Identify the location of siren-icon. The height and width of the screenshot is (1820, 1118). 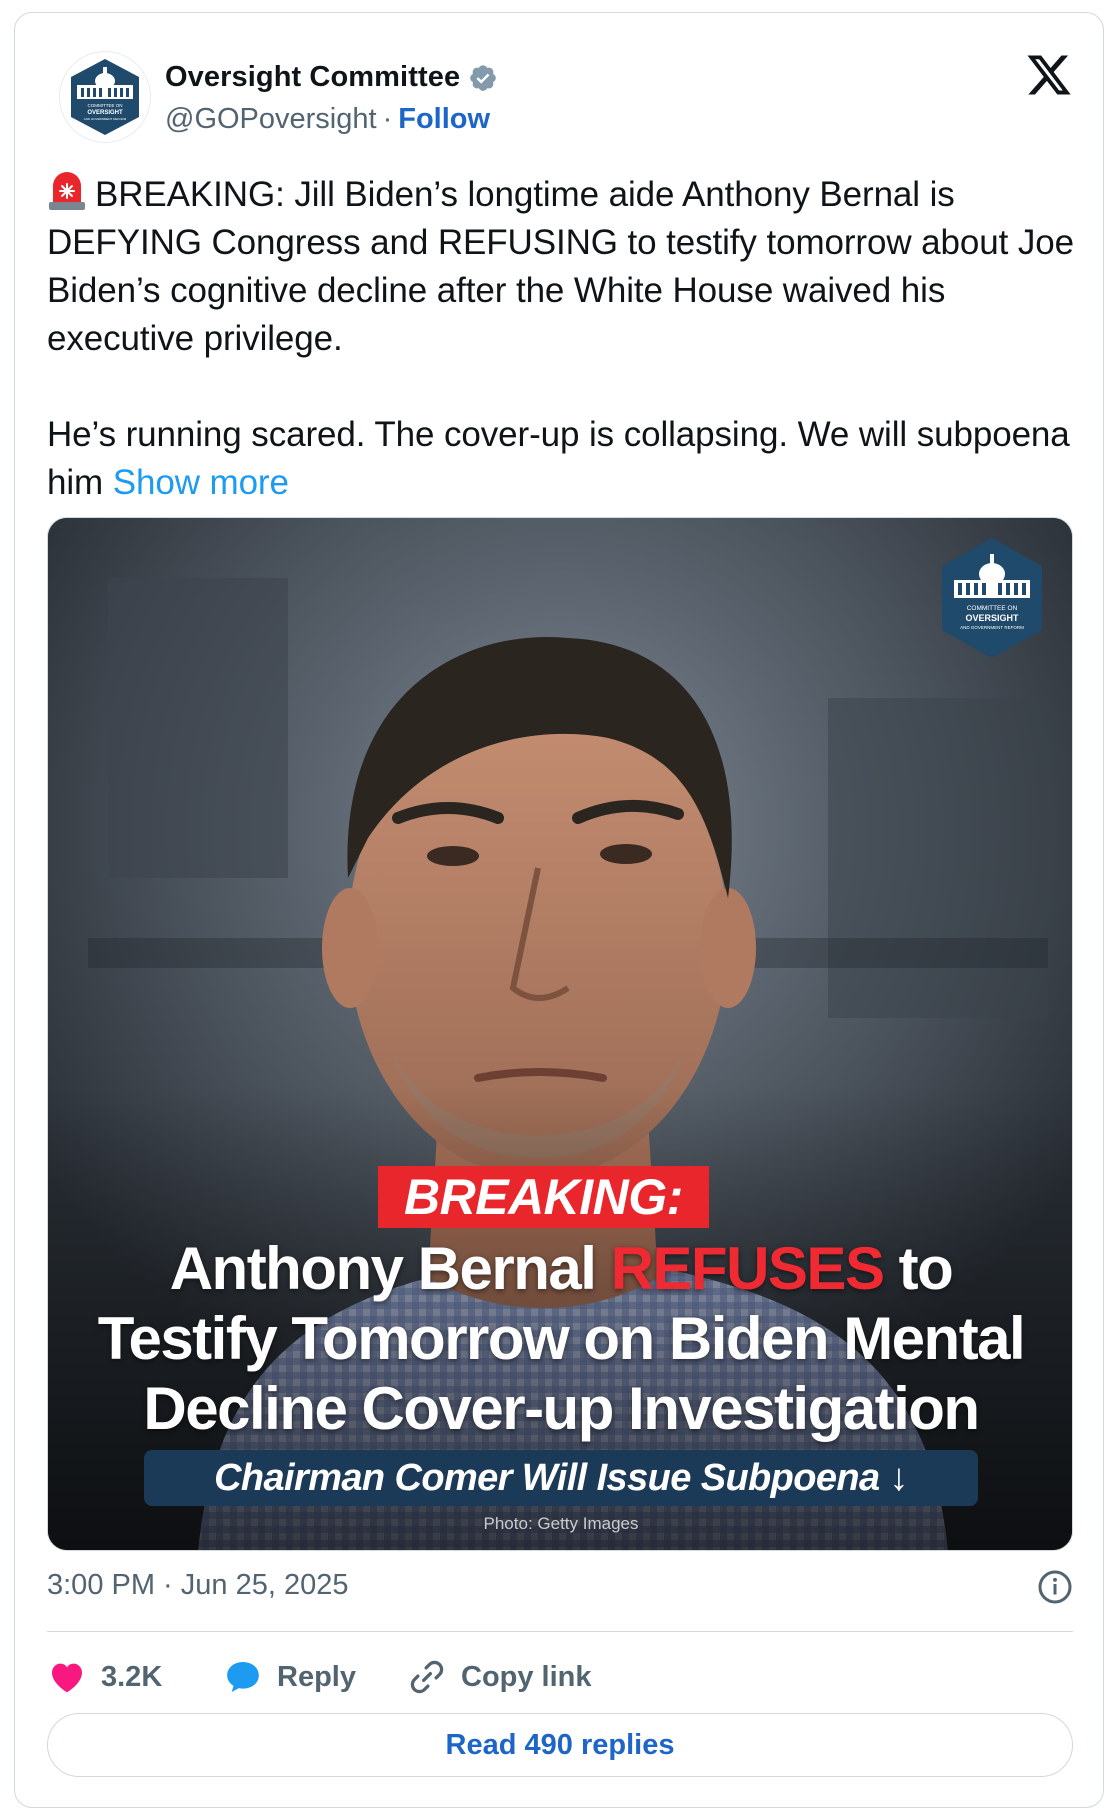
(67, 191).